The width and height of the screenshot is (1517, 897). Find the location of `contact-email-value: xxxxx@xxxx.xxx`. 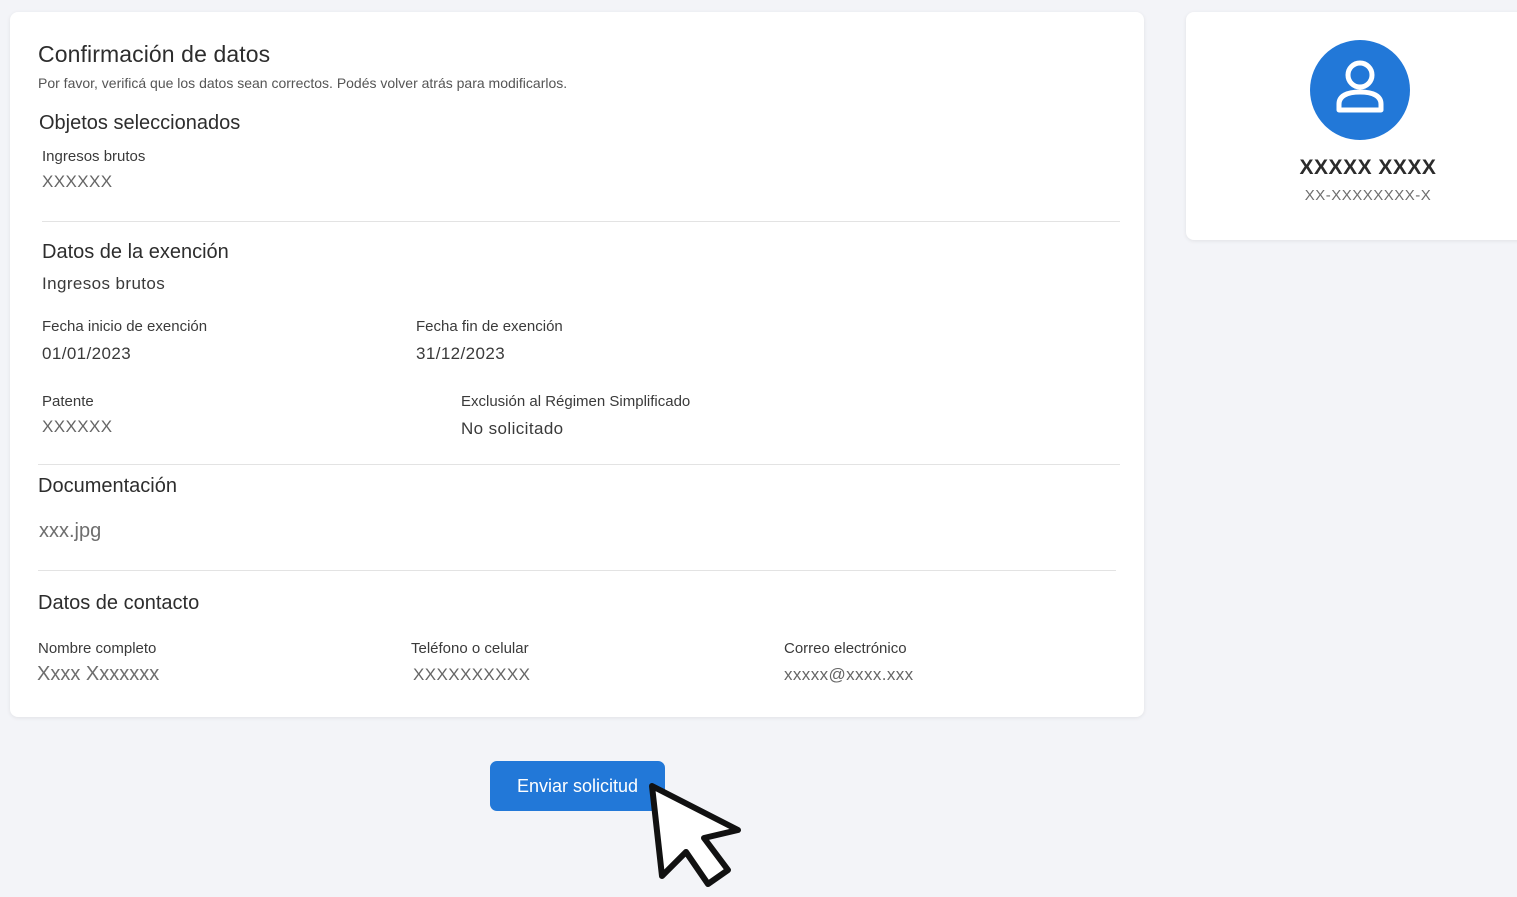

contact-email-value: xxxxx@xxxx.xxx is located at coordinates (849, 674).